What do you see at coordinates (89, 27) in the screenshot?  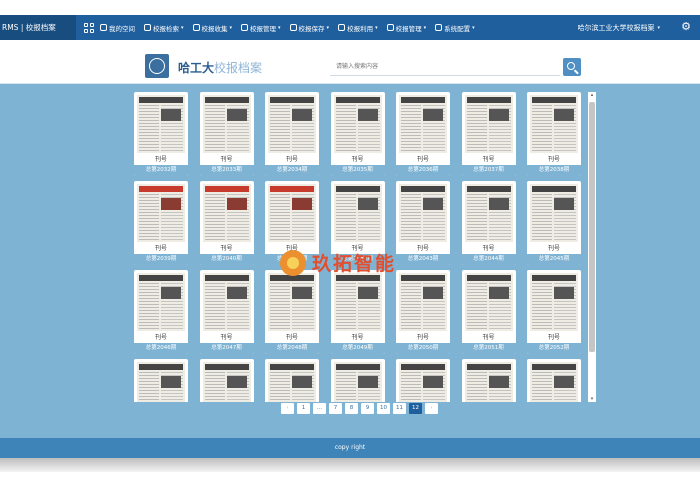 I see `apps-grid-icon` at bounding box center [89, 27].